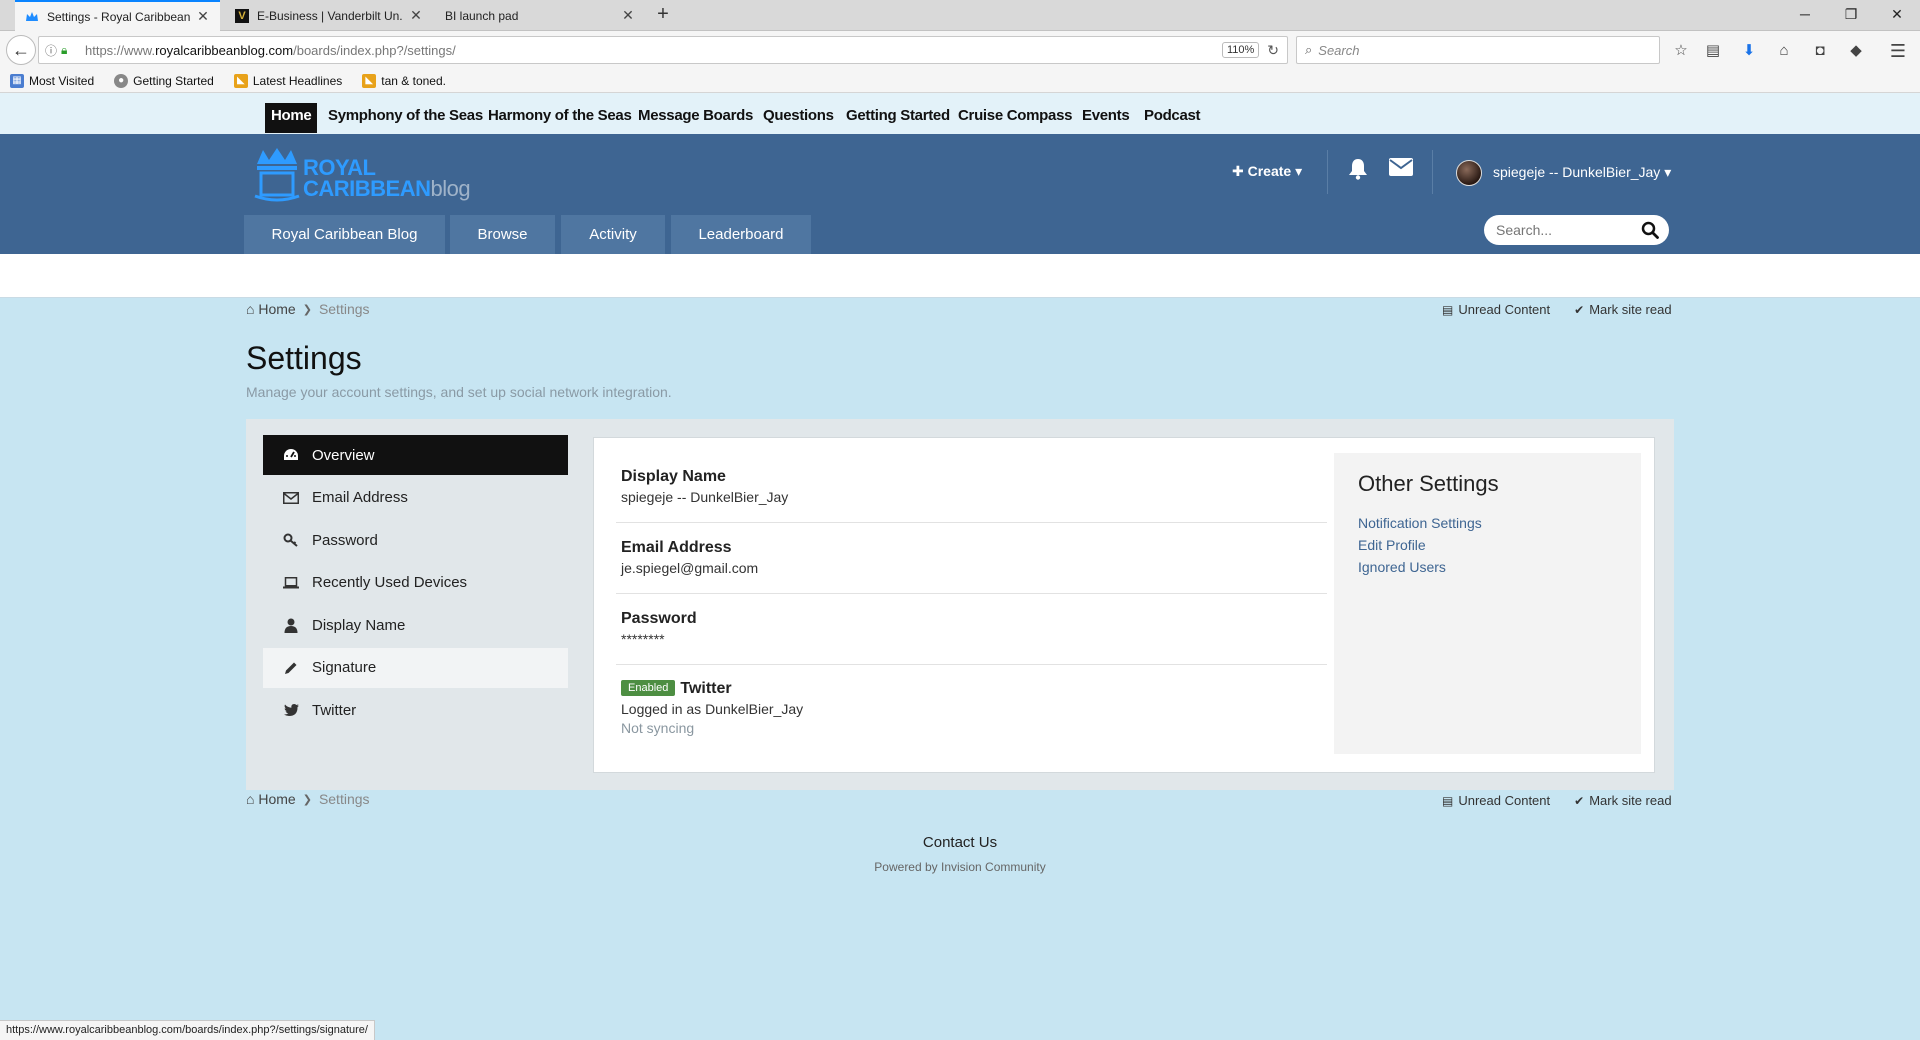  What do you see at coordinates (1650, 230) in the screenshot?
I see `search-icon` at bounding box center [1650, 230].